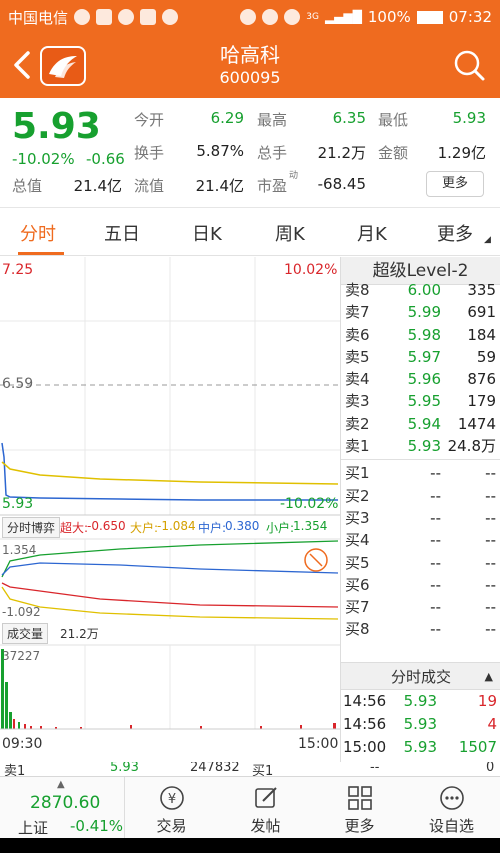 The height and width of the screenshot is (853, 500). I want to click on volume-title: 成交量, so click(25, 633).